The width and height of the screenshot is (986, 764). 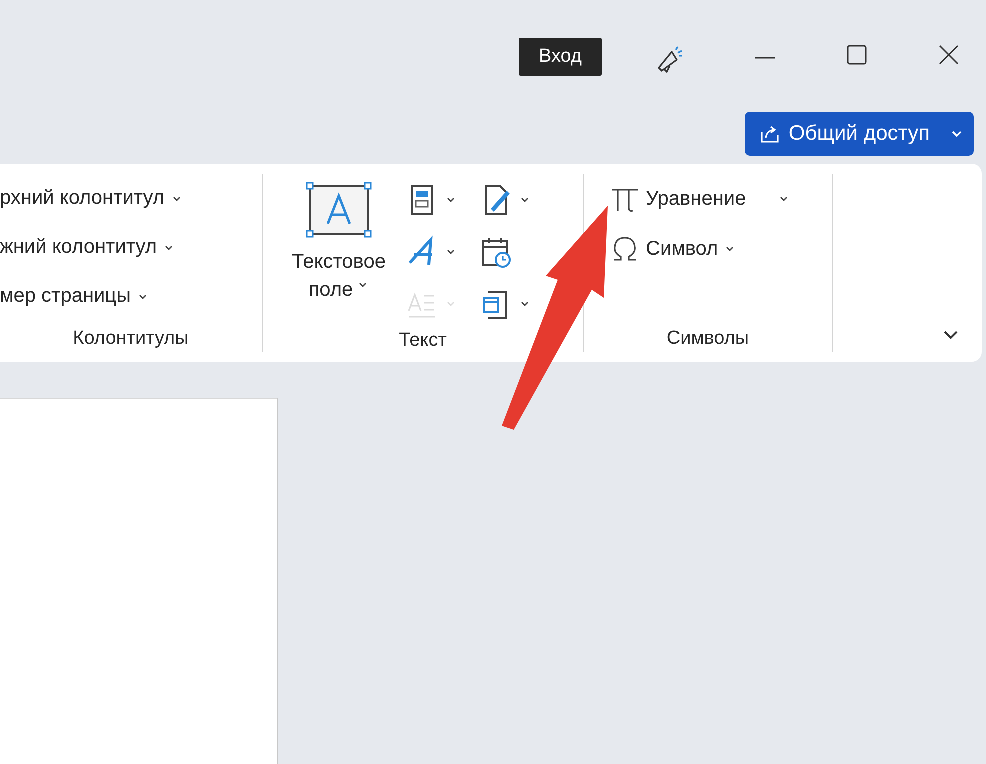 I want to click on equation-button: Уравнение, so click(x=700, y=199).